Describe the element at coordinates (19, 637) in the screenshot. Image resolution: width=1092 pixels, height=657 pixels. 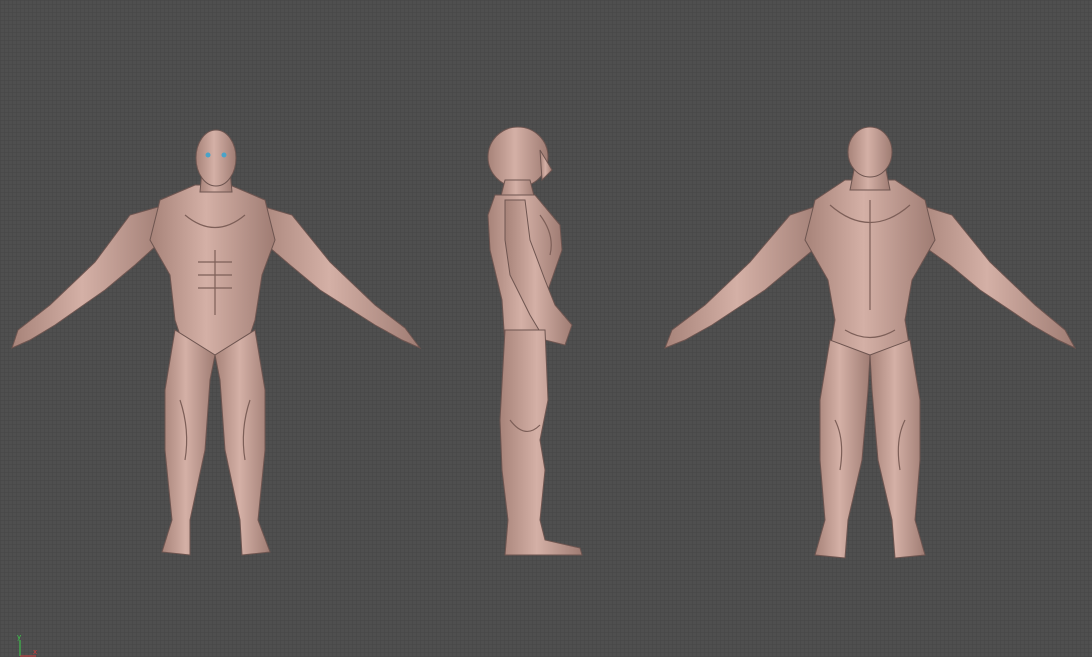
I see `y-axis-label: y` at that location.